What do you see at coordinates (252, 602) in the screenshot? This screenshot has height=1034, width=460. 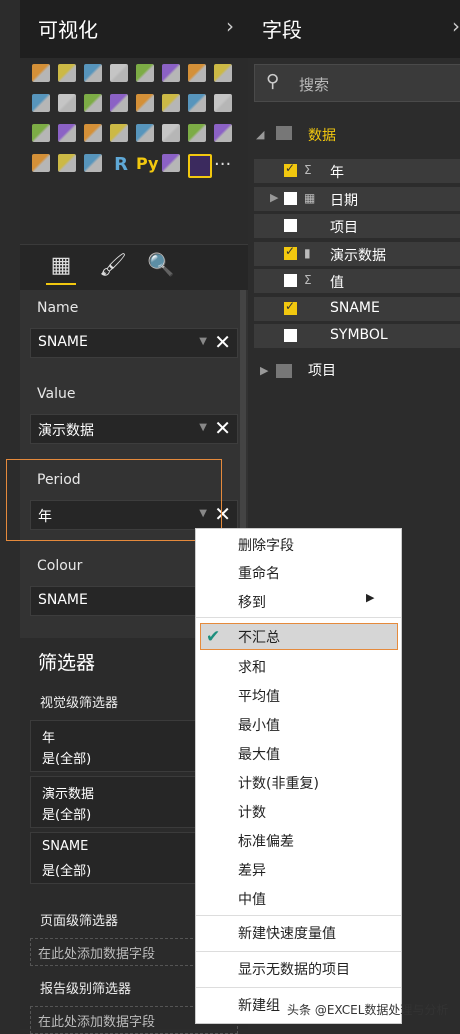 I see `menu-item: 移到` at bounding box center [252, 602].